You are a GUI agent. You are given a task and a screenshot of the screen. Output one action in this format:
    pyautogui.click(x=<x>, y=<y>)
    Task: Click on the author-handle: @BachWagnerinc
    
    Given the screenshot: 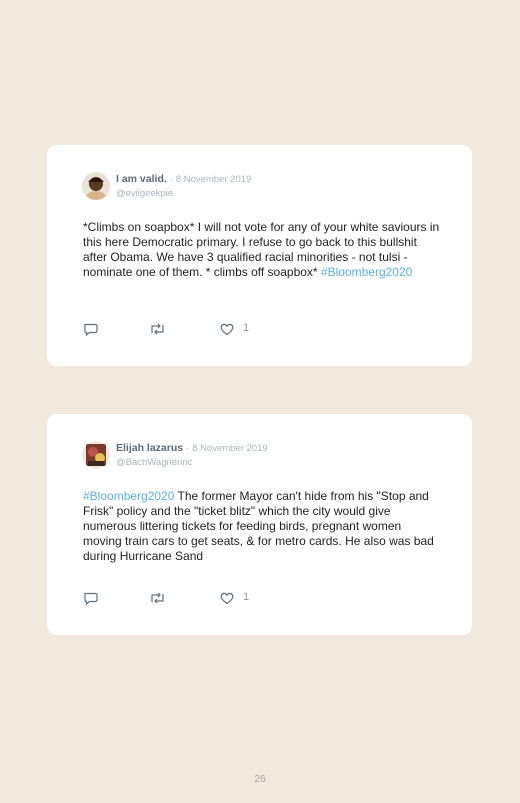 What is the action you would take?
    pyautogui.click(x=192, y=462)
    